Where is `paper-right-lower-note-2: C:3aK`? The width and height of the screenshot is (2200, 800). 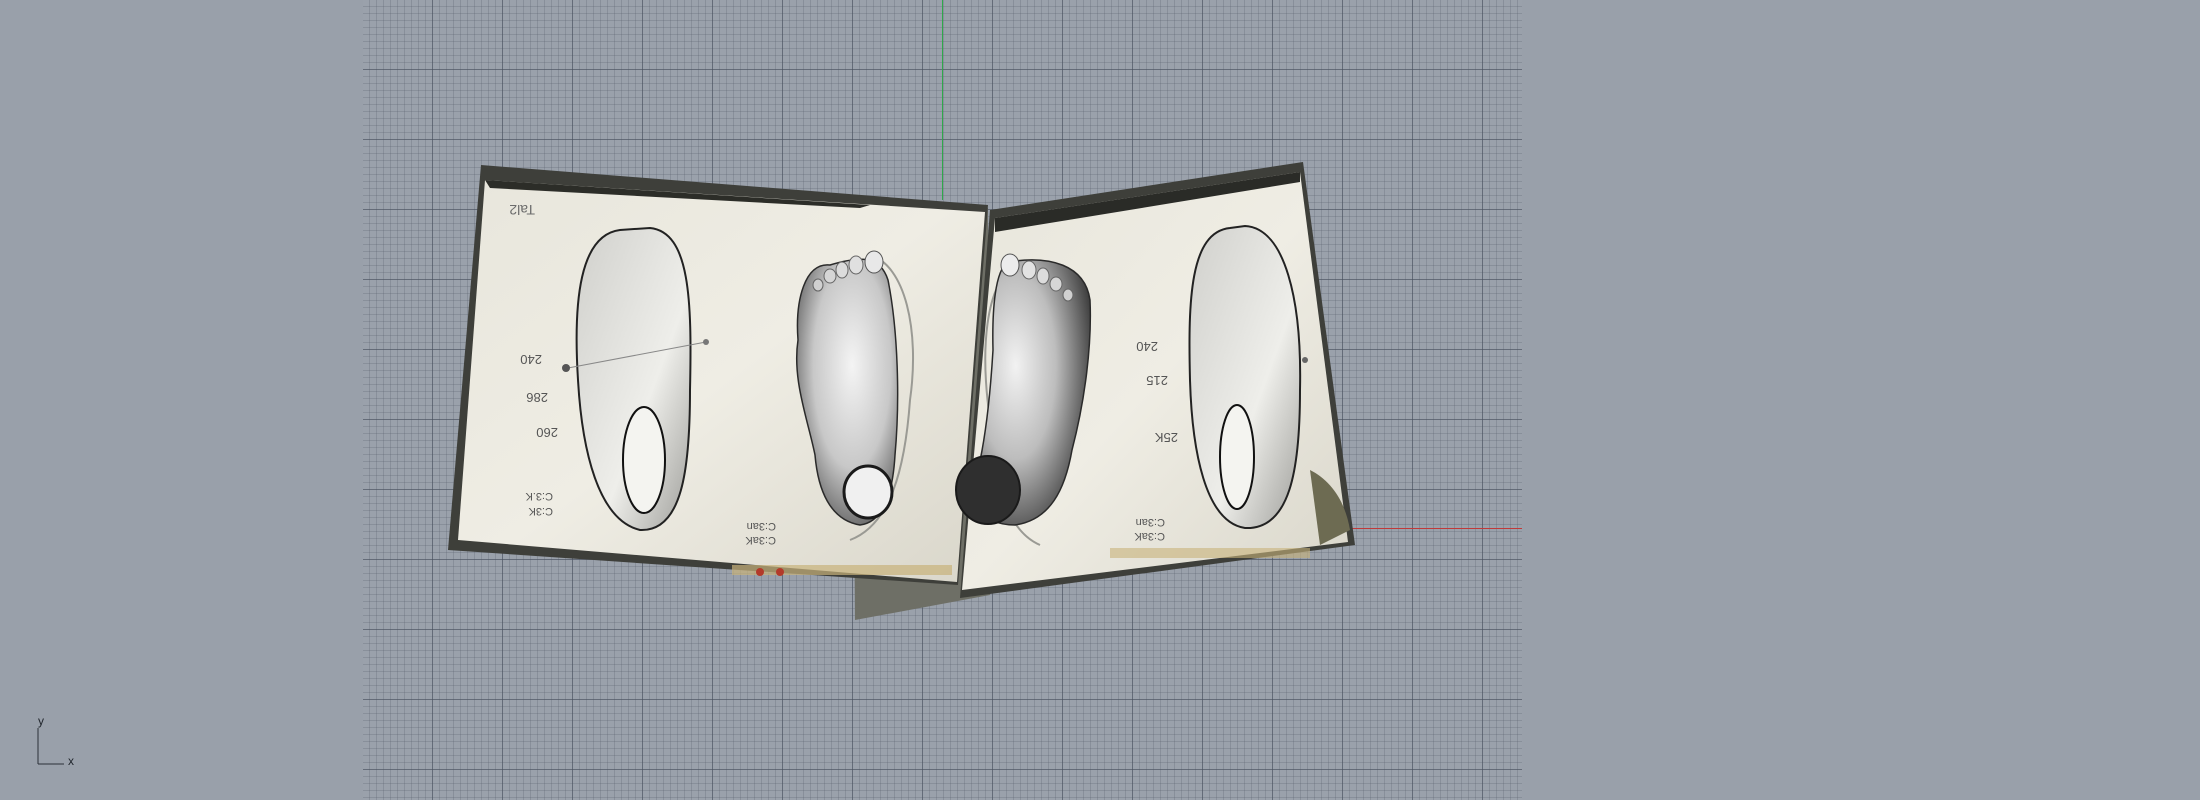
paper-right-lower-note-2: C:3aK is located at coordinates (1149, 536).